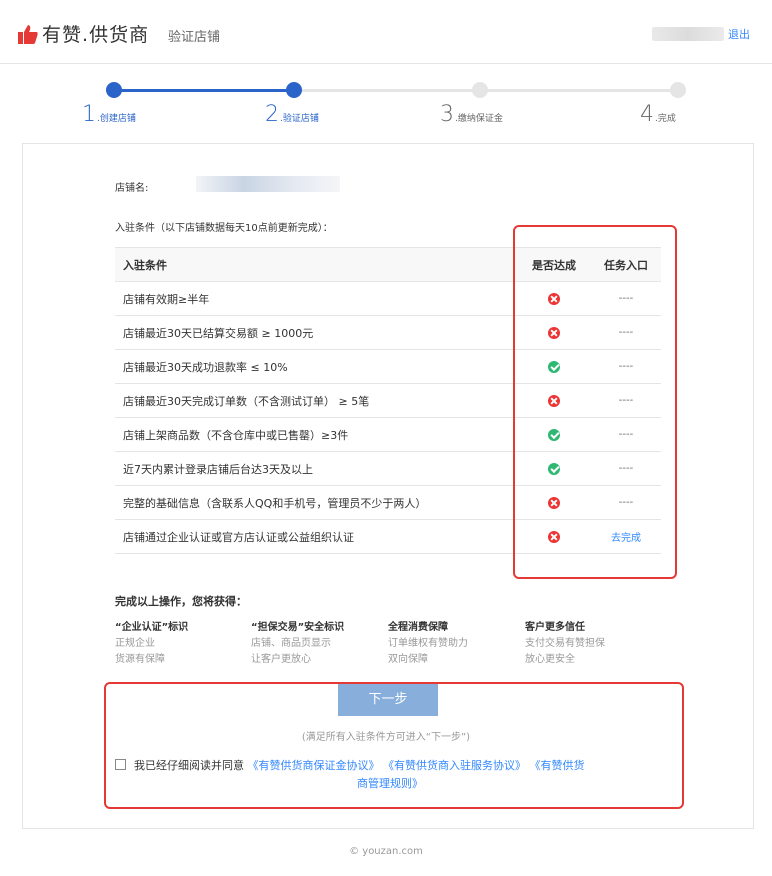 This screenshot has width=772, height=876. What do you see at coordinates (140, 659) in the screenshot?
I see `benefit-desc: 货源有保障` at bounding box center [140, 659].